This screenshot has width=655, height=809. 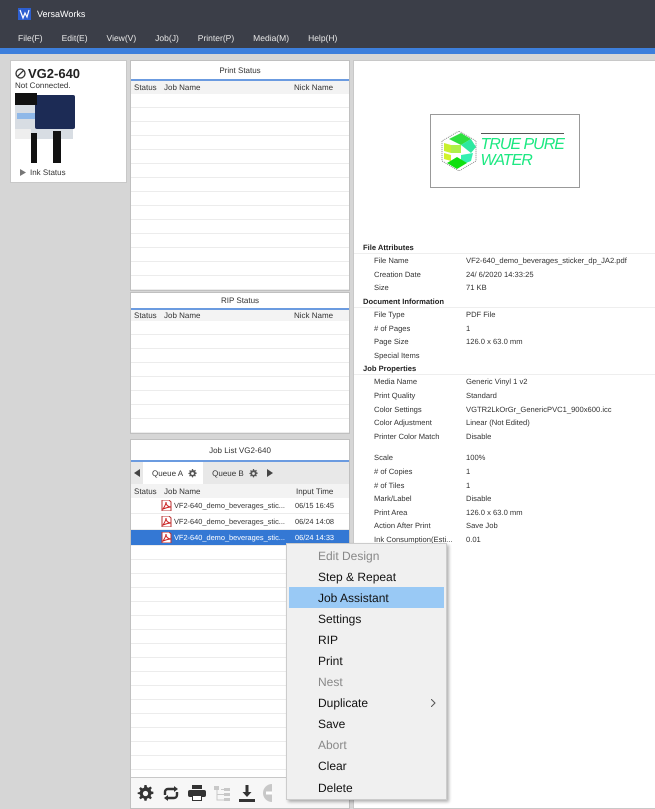 I want to click on menu-item: RIP, so click(x=366, y=639).